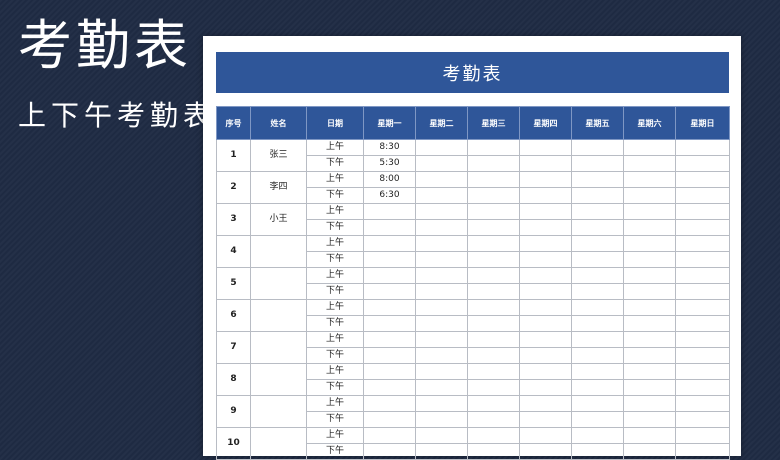 The height and width of the screenshot is (460, 780). Describe the element at coordinates (389, 179) in the screenshot. I see `time-cell: 8:00` at that location.